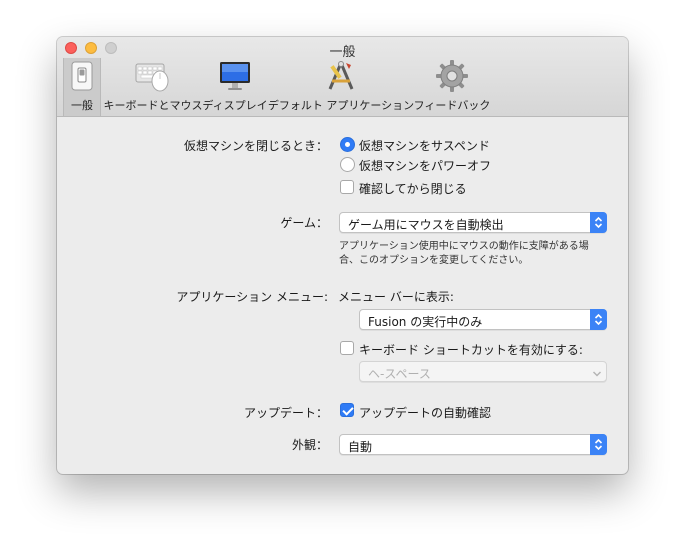  I want to click on tab-display: ディスプレイ, so click(235, 87).